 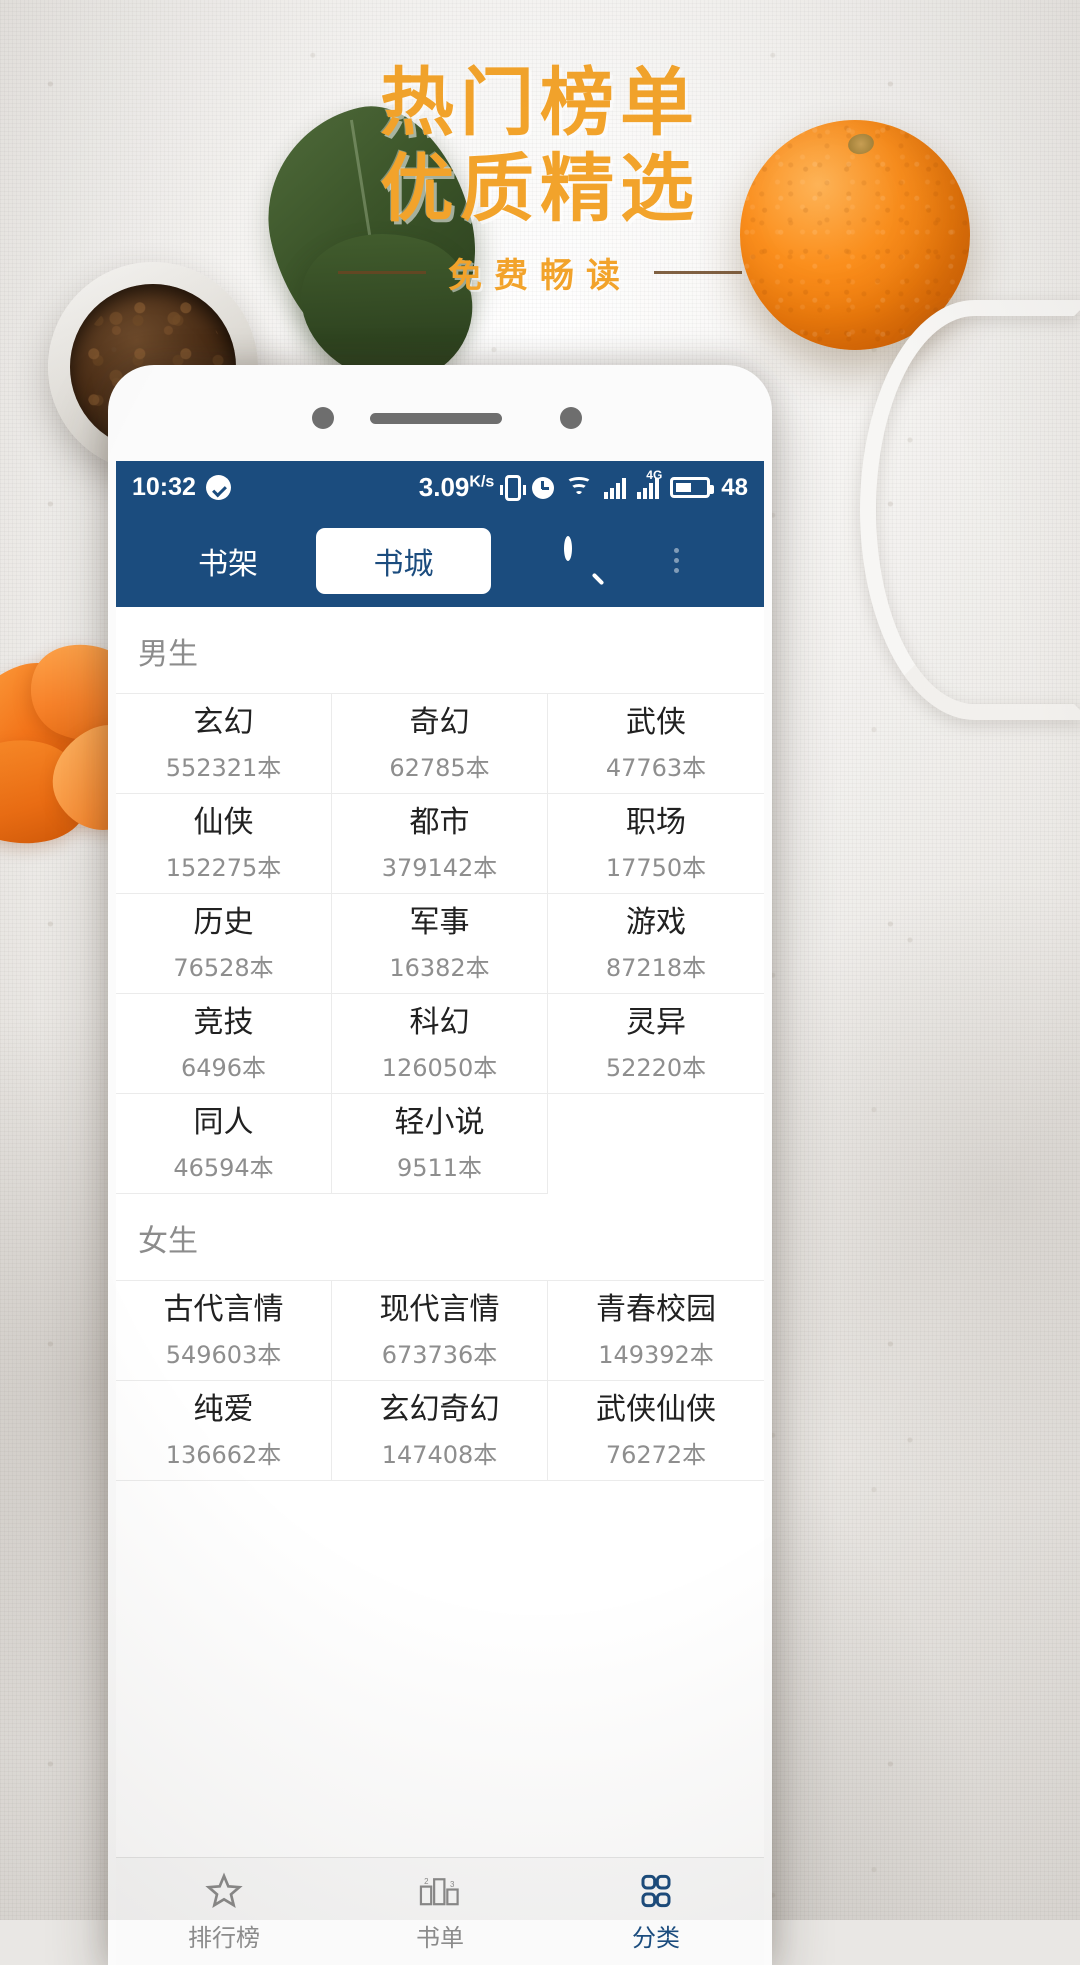 What do you see at coordinates (168, 1241) in the screenshot?
I see `section-title-female: 女生` at bounding box center [168, 1241].